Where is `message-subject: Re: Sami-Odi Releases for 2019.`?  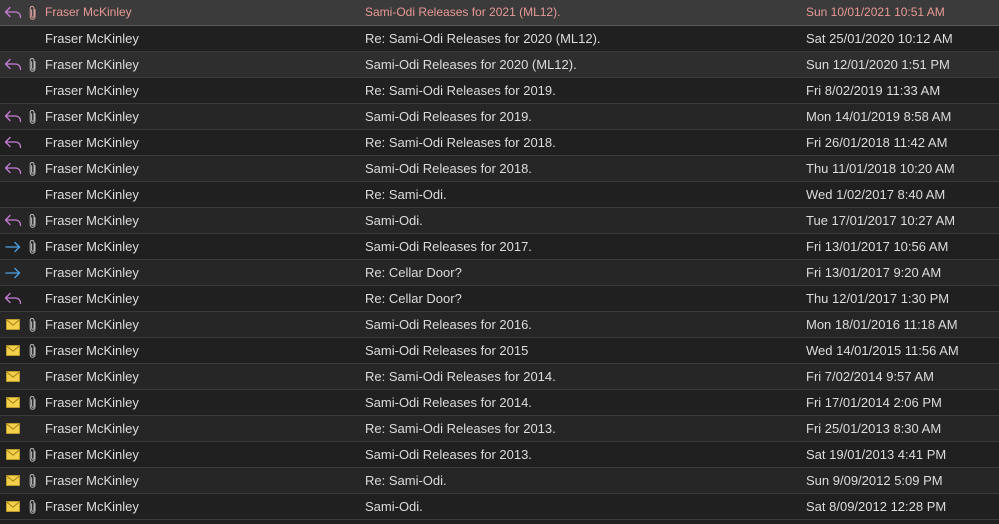 message-subject: Re: Sami-Odi Releases for 2019. is located at coordinates (460, 90).